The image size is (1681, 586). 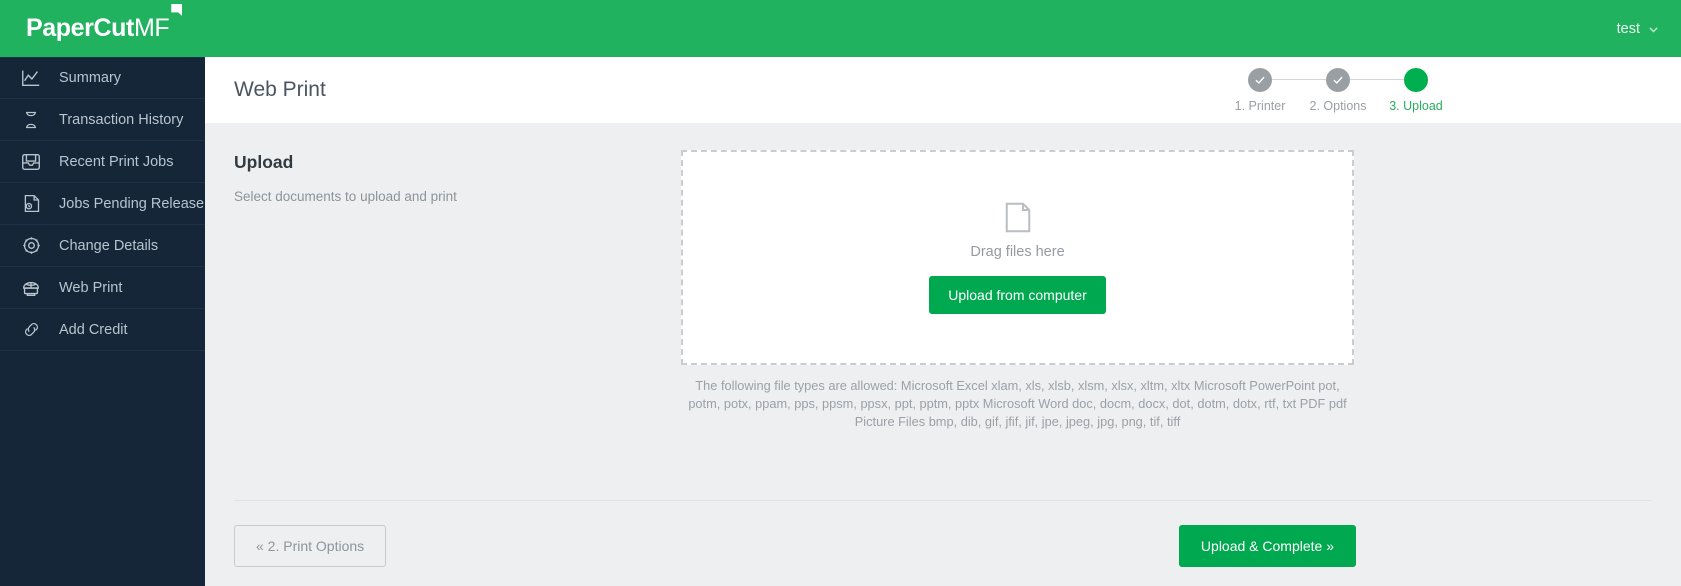 What do you see at coordinates (109, 245) in the screenshot?
I see `sidebar-item-label: Change Details` at bounding box center [109, 245].